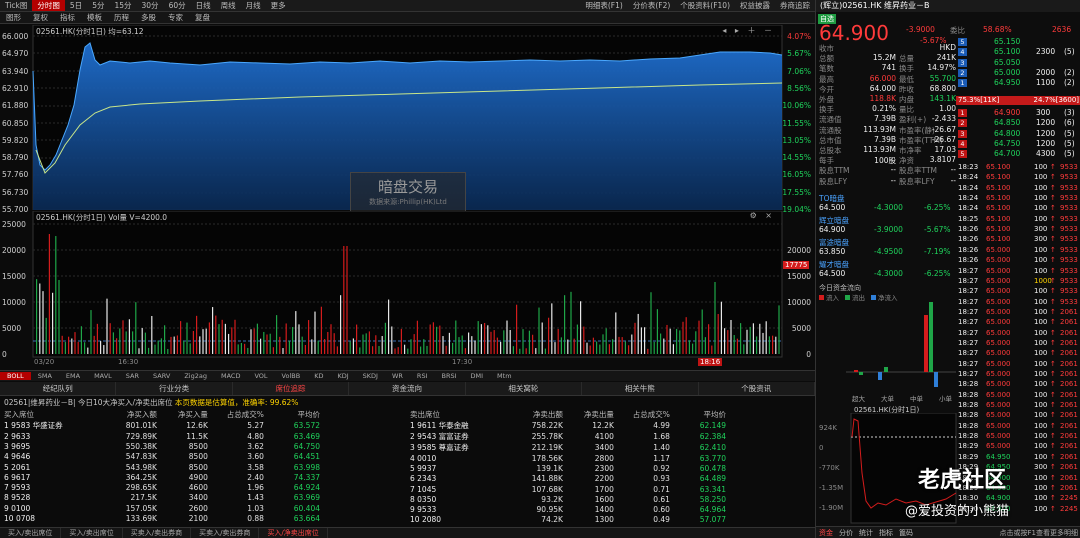 This screenshot has height=538, width=1080. I want to click on broker-cell: 5 2061, so click(45, 467).